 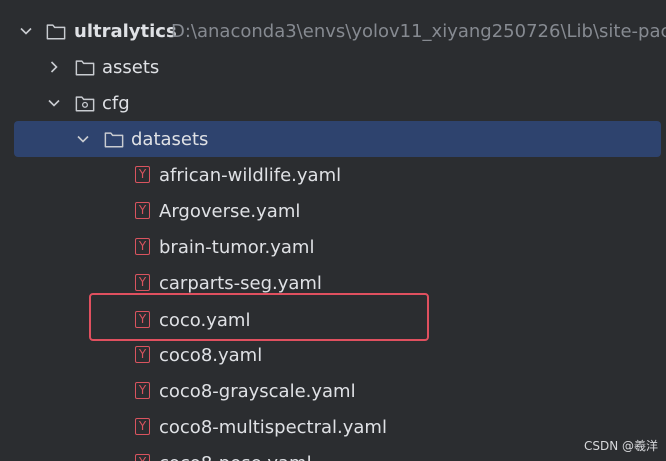 What do you see at coordinates (333, 211) in the screenshot?
I see `tree-row-file: Y Argoverse.yaml` at bounding box center [333, 211].